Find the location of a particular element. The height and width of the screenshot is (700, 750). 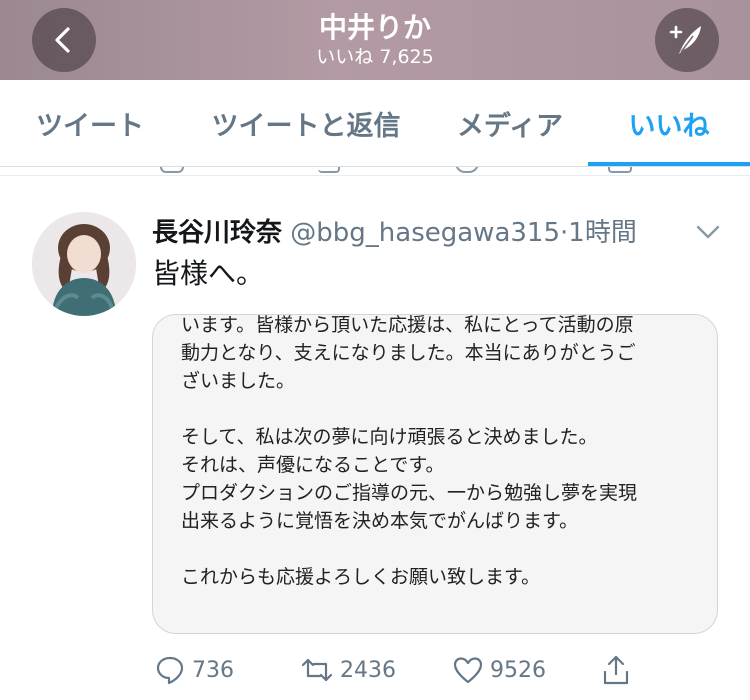

active-tab-indicator is located at coordinates (669, 164).